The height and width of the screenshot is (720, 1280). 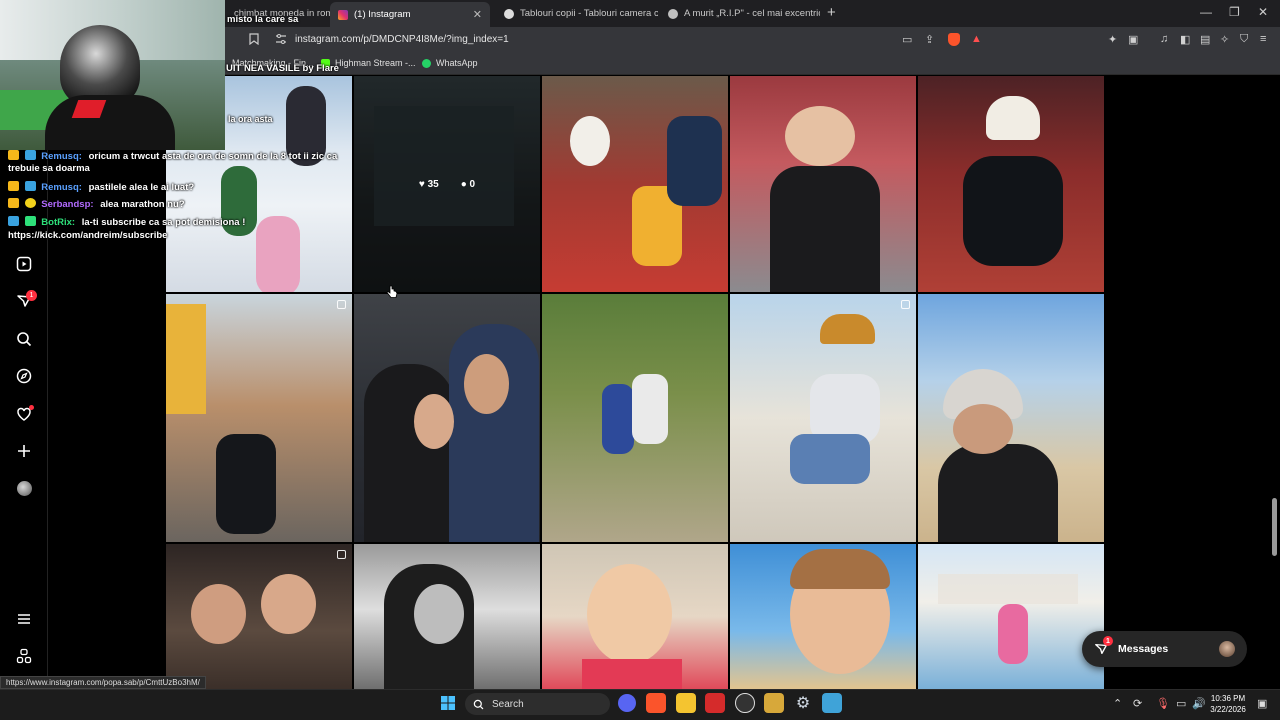 What do you see at coordinates (112, 75) in the screenshot?
I see `streamer-webcam` at bounding box center [112, 75].